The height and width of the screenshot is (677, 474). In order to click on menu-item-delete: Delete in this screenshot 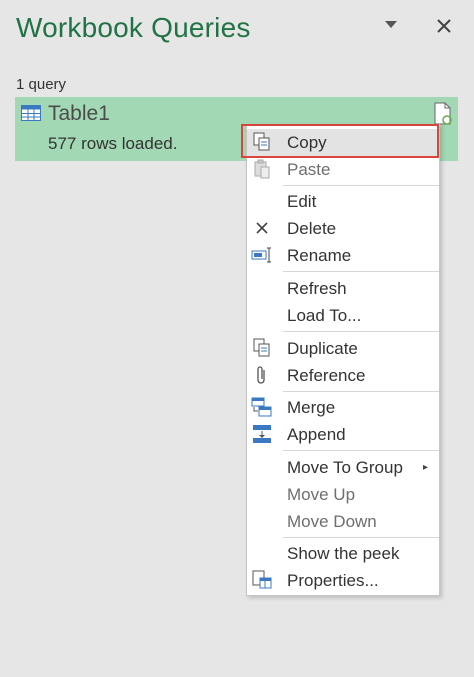, I will do `click(343, 228)`.